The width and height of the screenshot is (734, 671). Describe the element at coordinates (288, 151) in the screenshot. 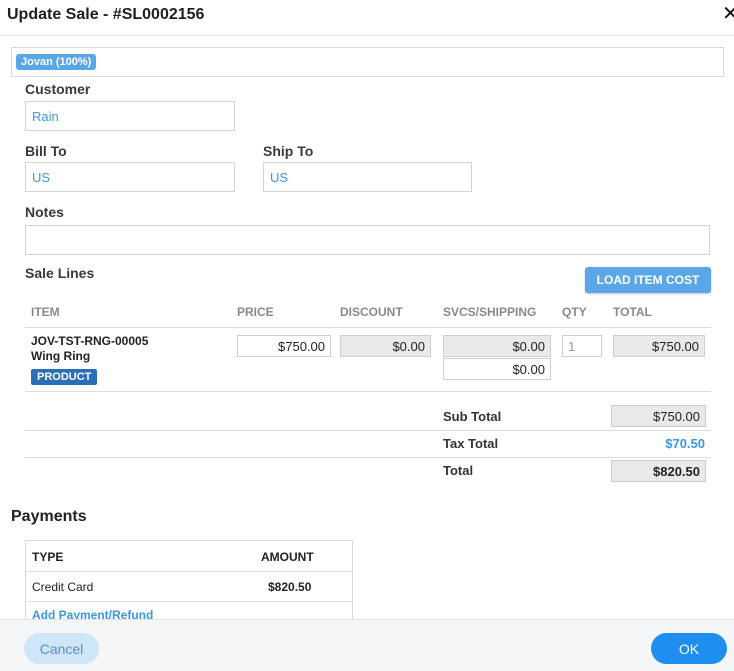

I see `ship-to-label: Ship To` at that location.